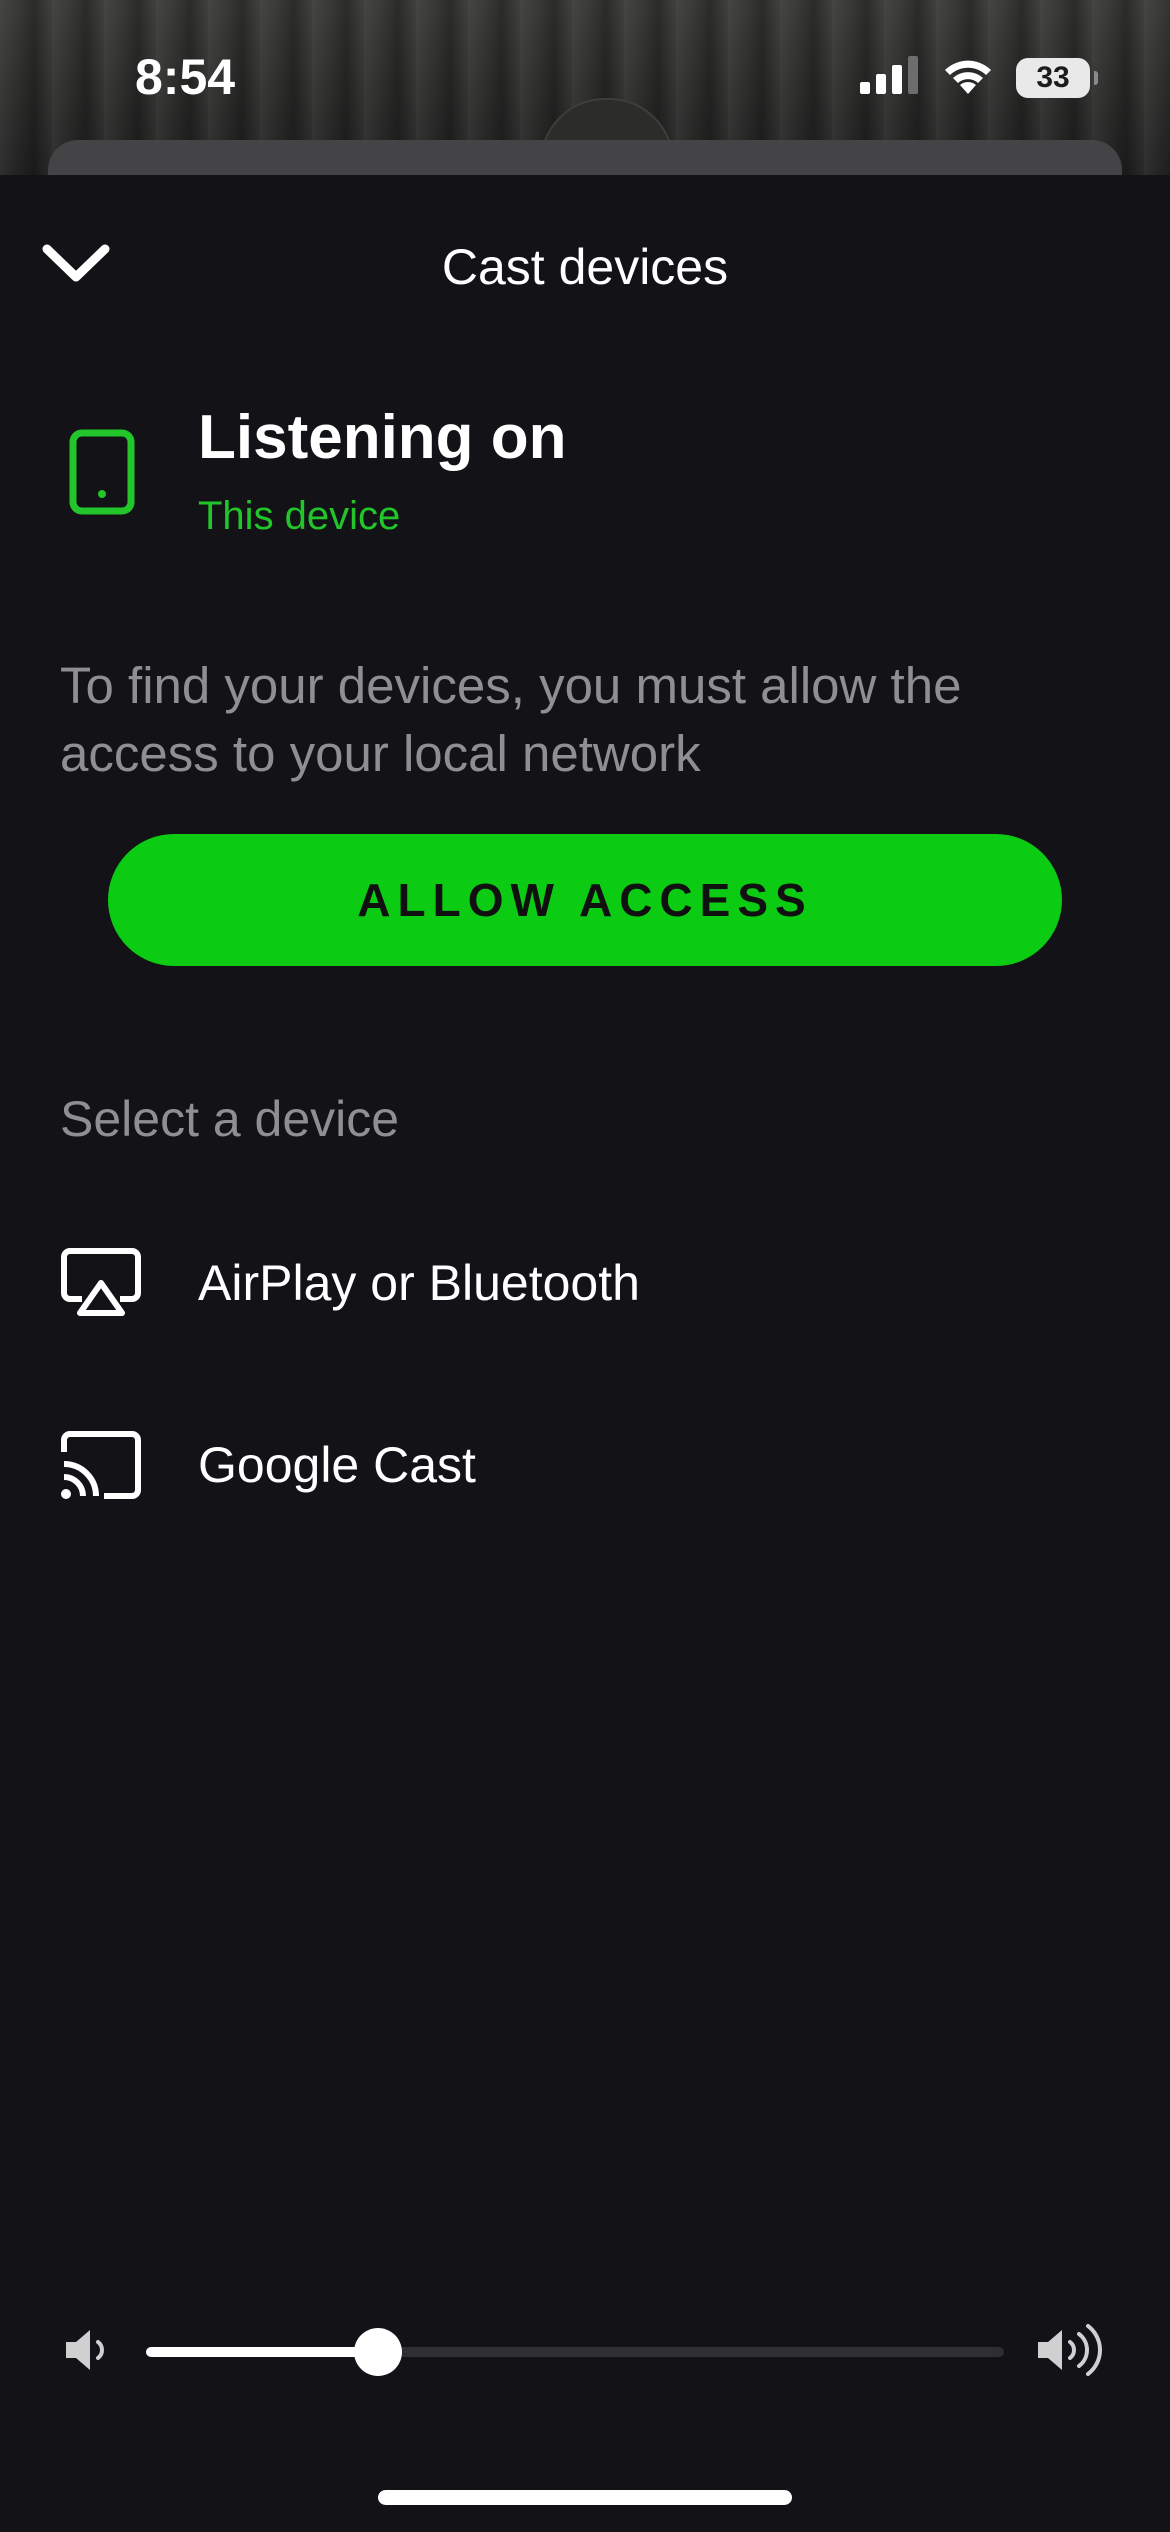  Describe the element at coordinates (1071, 2352) in the screenshot. I see `volume-high-icon` at that location.